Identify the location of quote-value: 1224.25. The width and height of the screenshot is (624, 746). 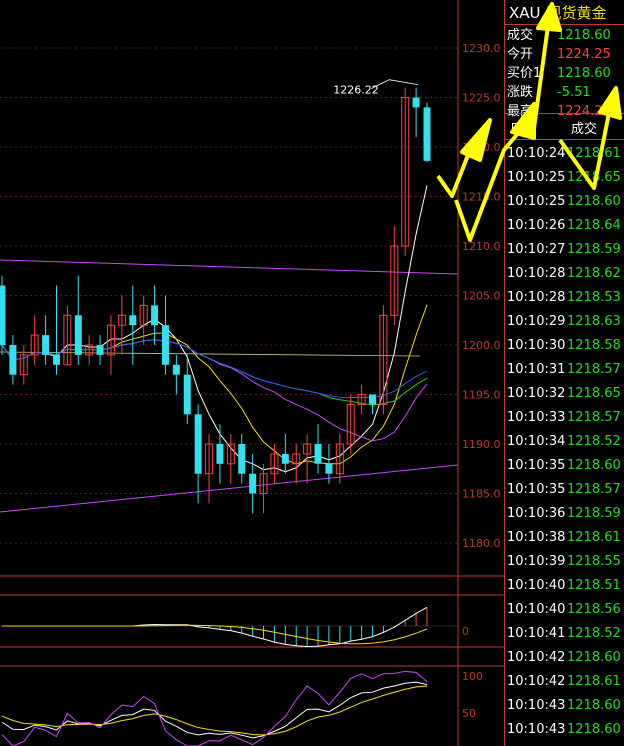
(584, 54).